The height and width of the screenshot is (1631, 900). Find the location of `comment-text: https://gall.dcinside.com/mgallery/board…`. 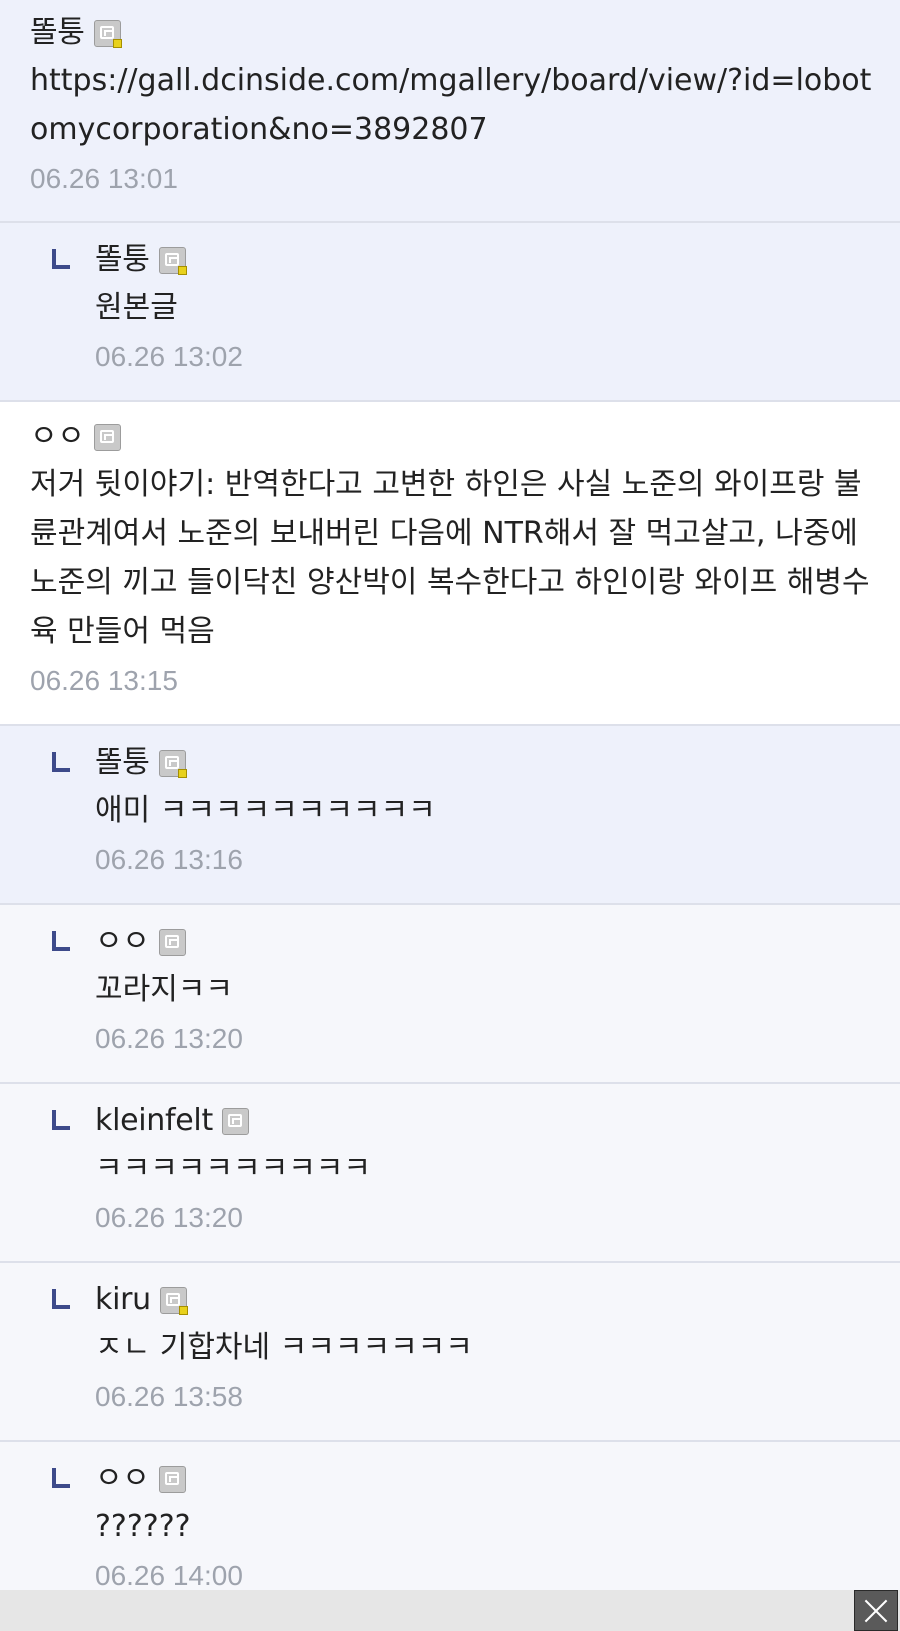

comment-text: https://gall.dcinside.com/mgallery/board… is located at coordinates (452, 105).